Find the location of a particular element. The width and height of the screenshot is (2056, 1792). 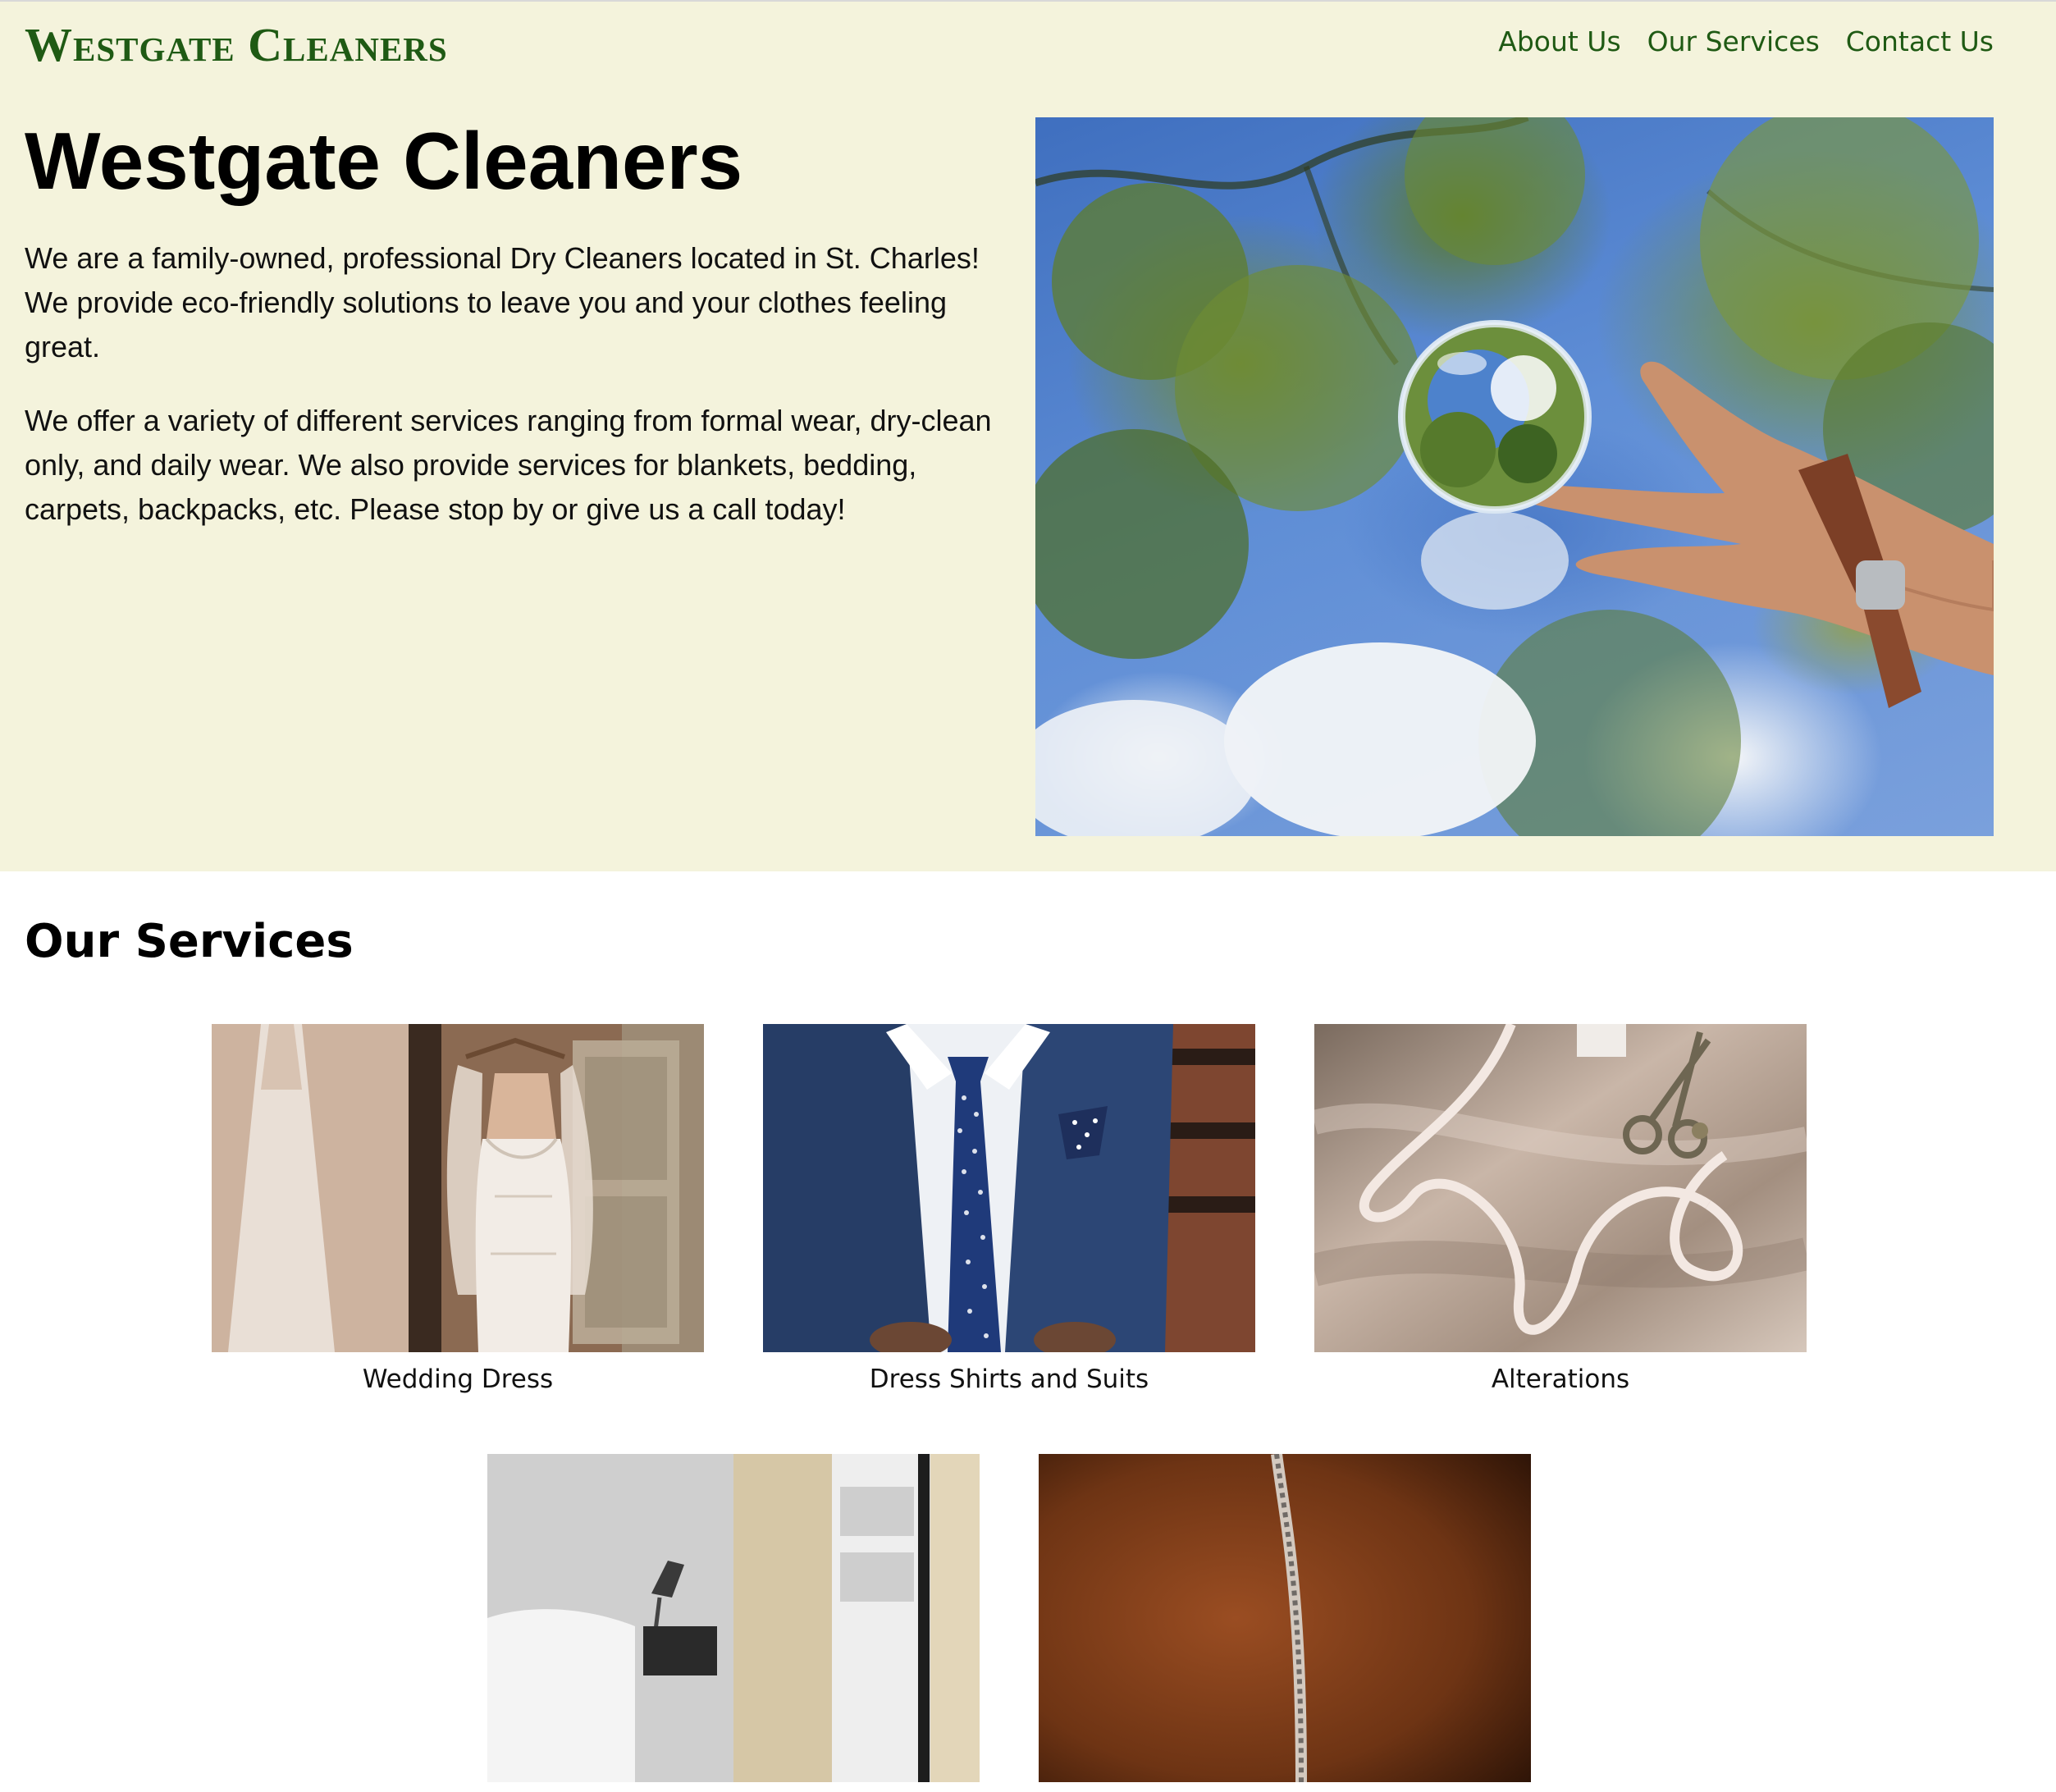

service-image-dress-shirts-suits is located at coordinates (1009, 1188).